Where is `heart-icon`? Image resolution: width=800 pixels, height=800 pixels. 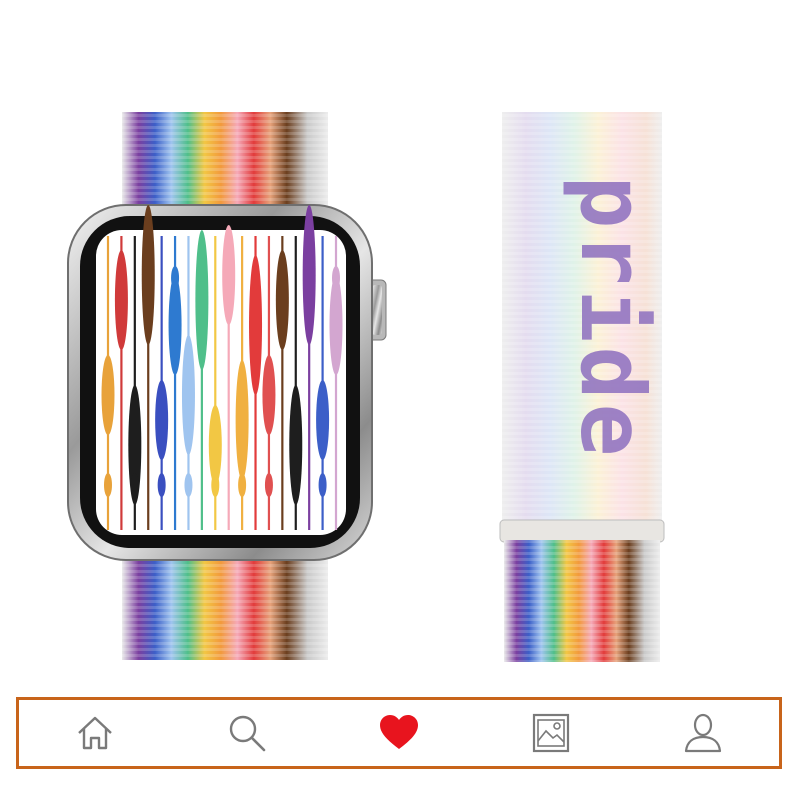
heart-icon is located at coordinates (399, 732).